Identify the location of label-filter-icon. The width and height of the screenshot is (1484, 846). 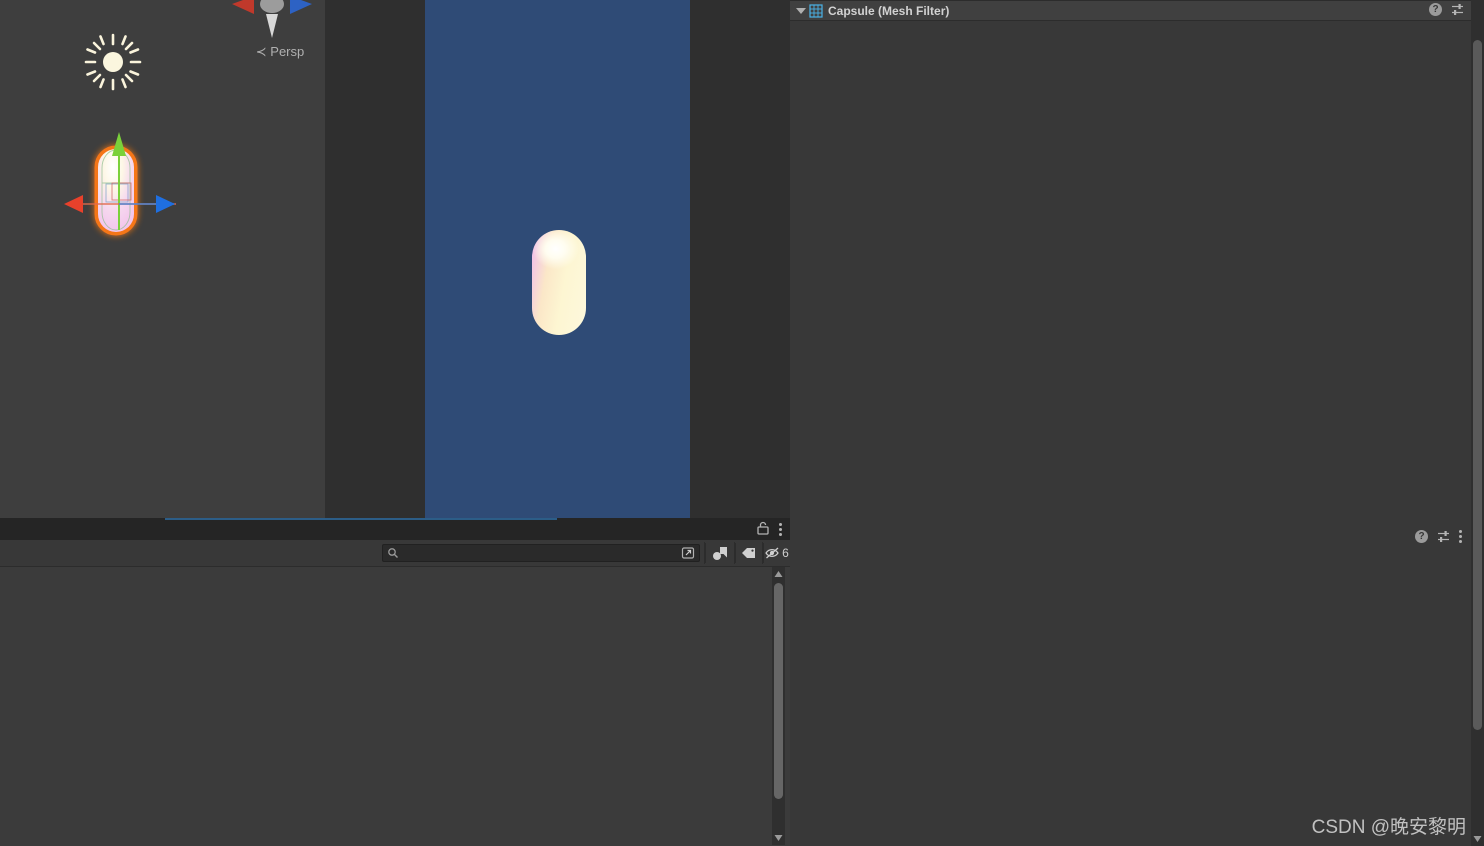
(748, 553).